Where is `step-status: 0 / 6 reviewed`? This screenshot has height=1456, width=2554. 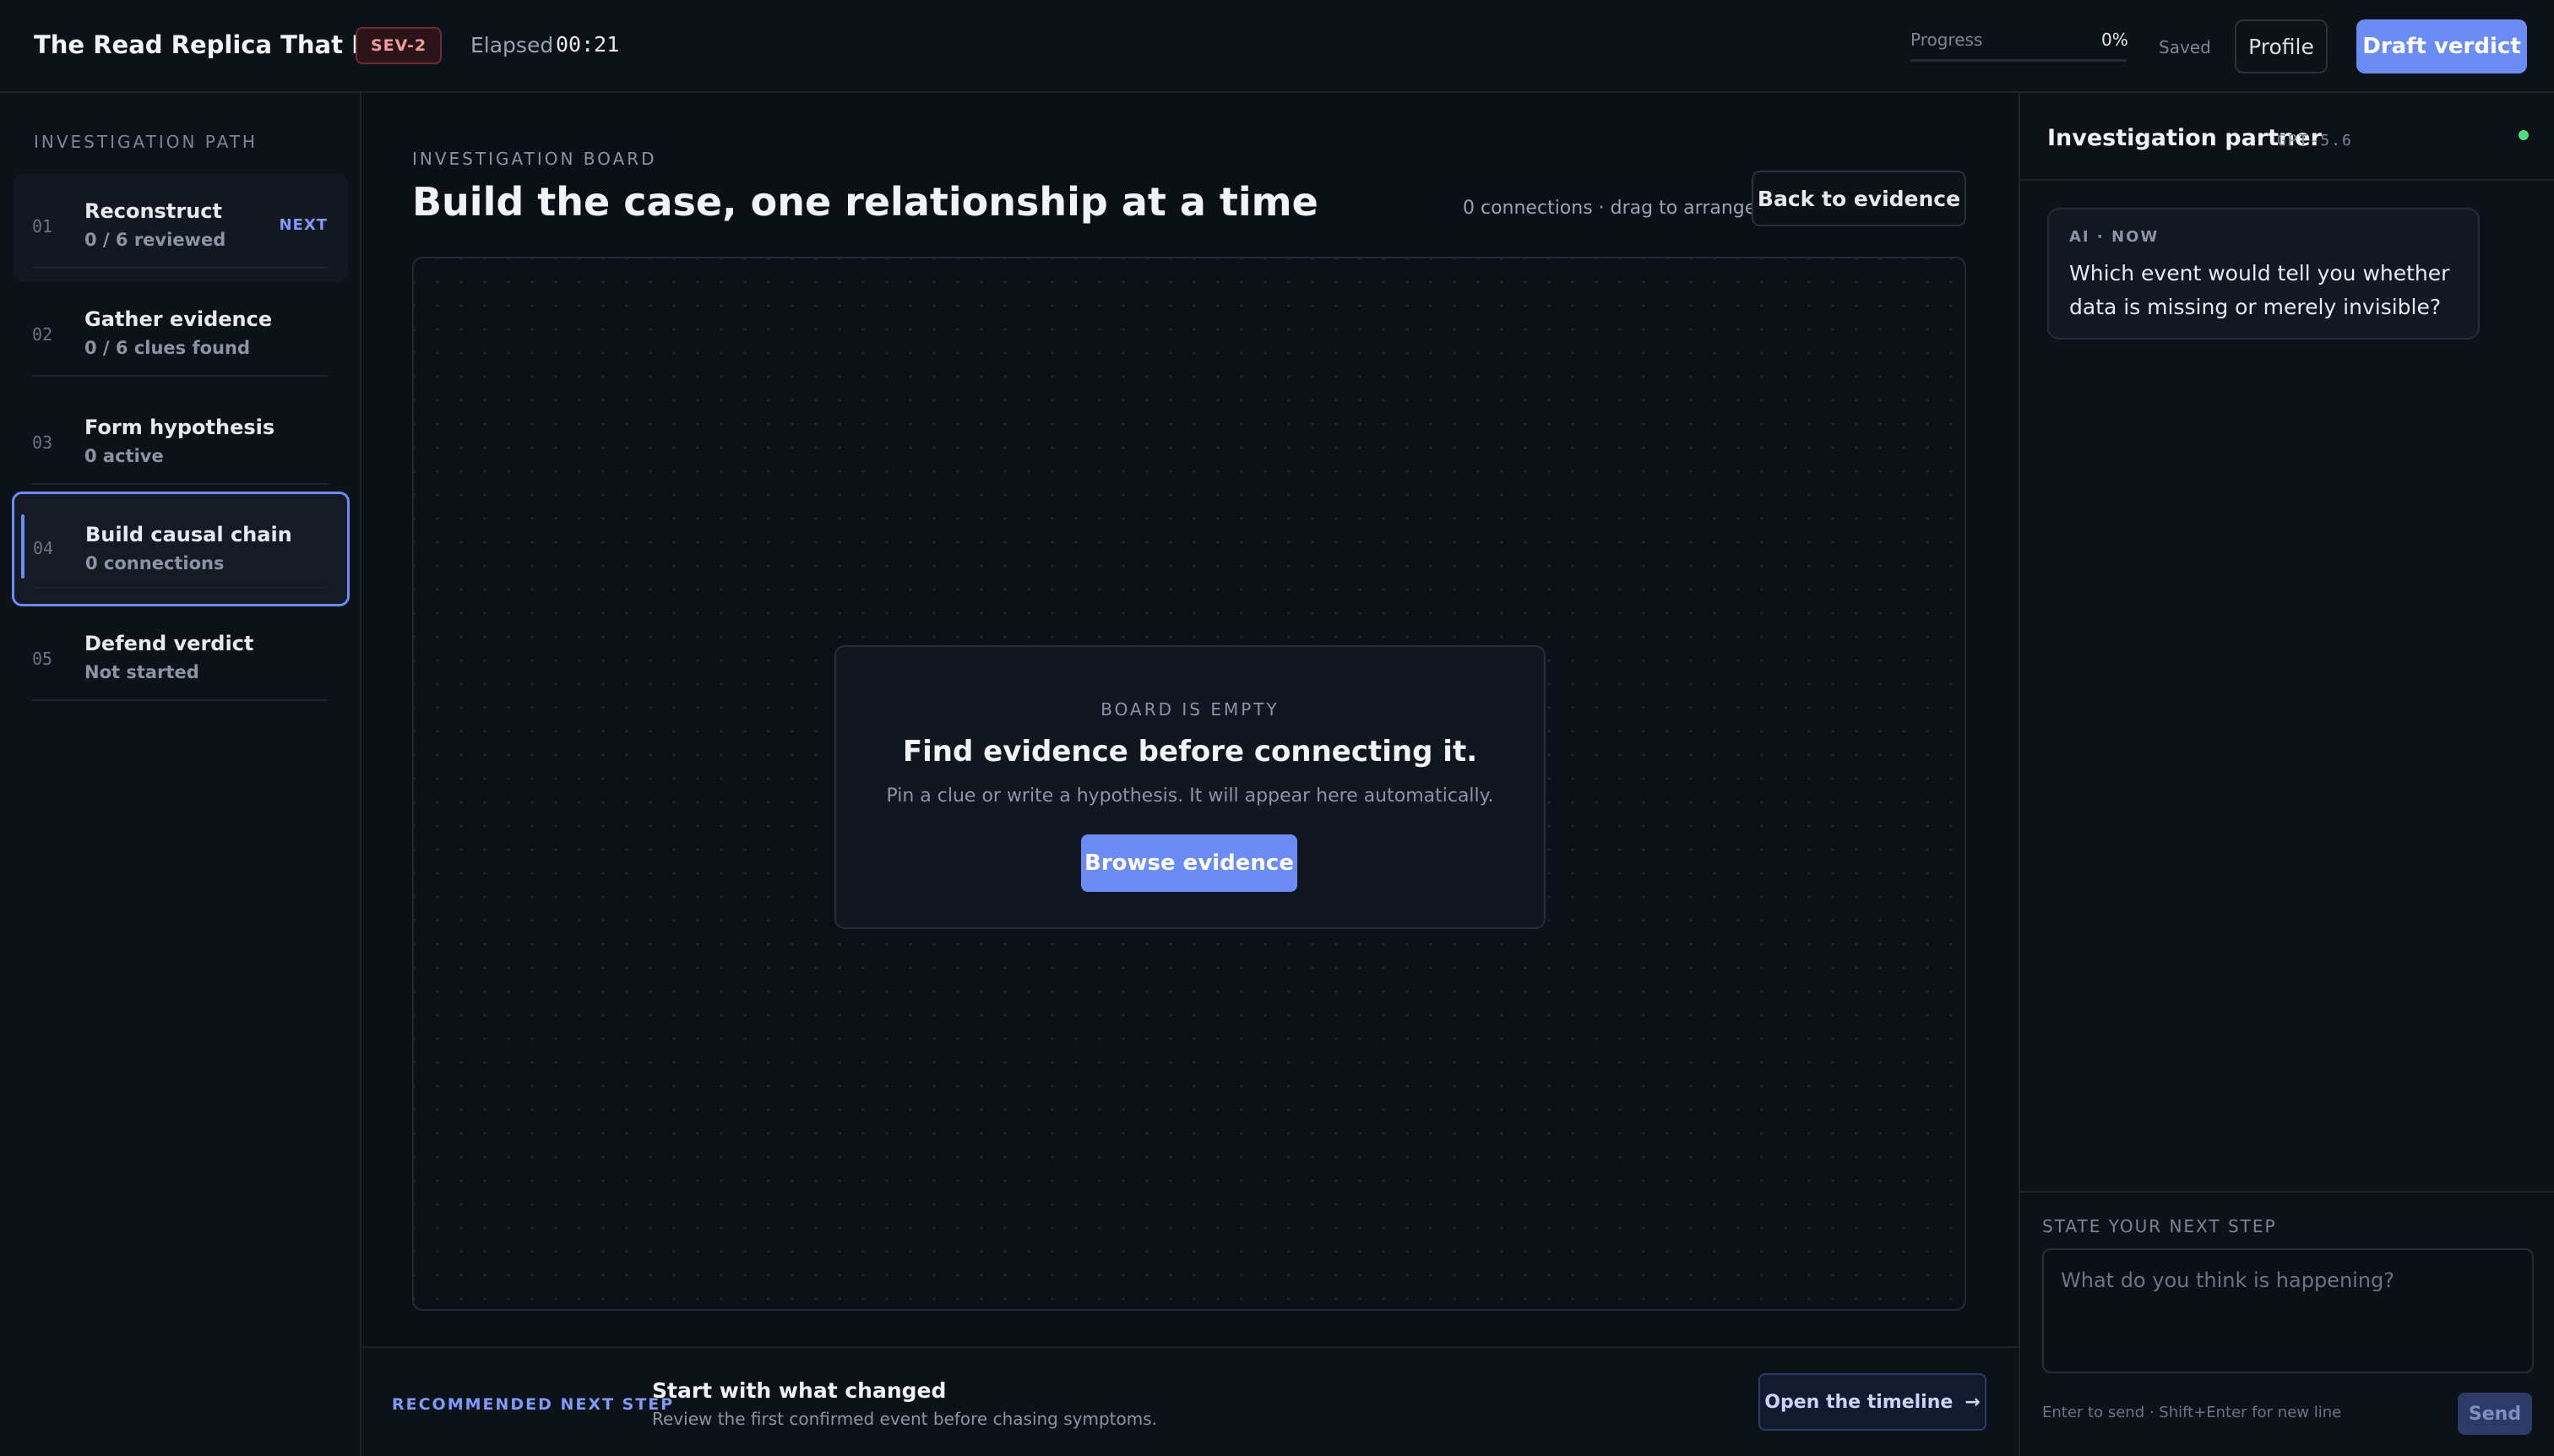
step-status: 0 / 6 reviewed is located at coordinates (155, 240).